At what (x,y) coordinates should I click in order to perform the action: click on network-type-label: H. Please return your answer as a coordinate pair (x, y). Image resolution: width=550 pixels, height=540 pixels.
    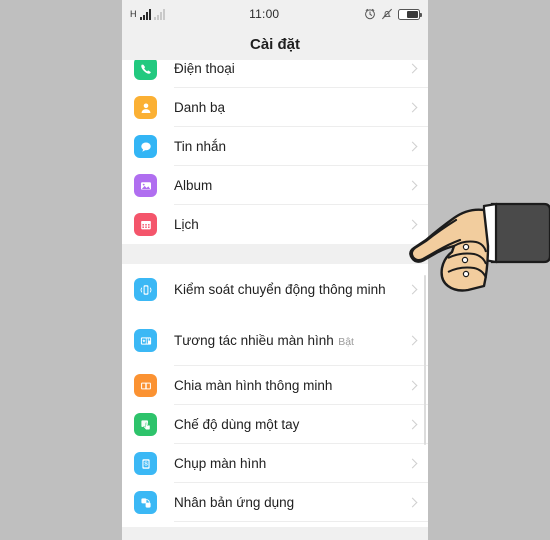
    Looking at the image, I should click on (133, 13).